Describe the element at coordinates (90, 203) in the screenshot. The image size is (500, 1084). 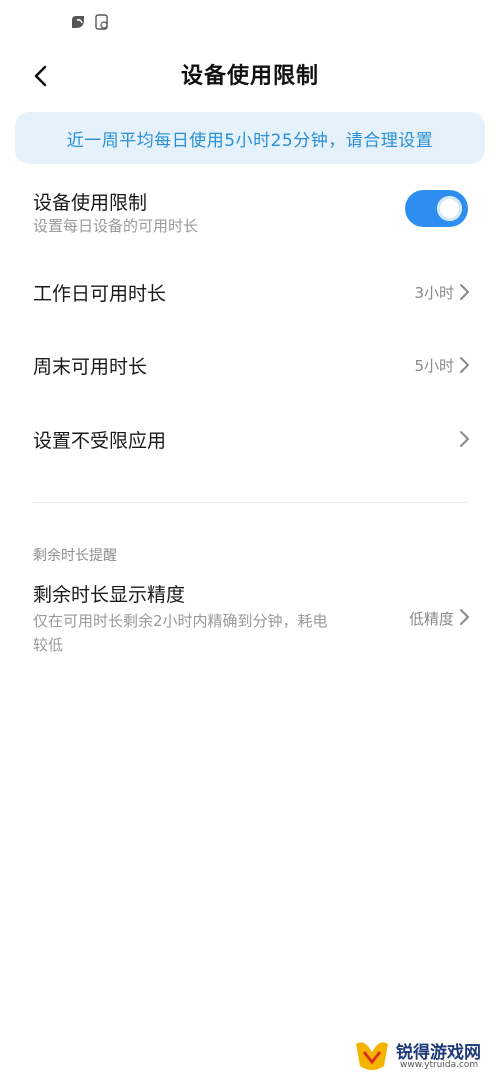
I see `device-limit-title: 设备使用限制` at that location.